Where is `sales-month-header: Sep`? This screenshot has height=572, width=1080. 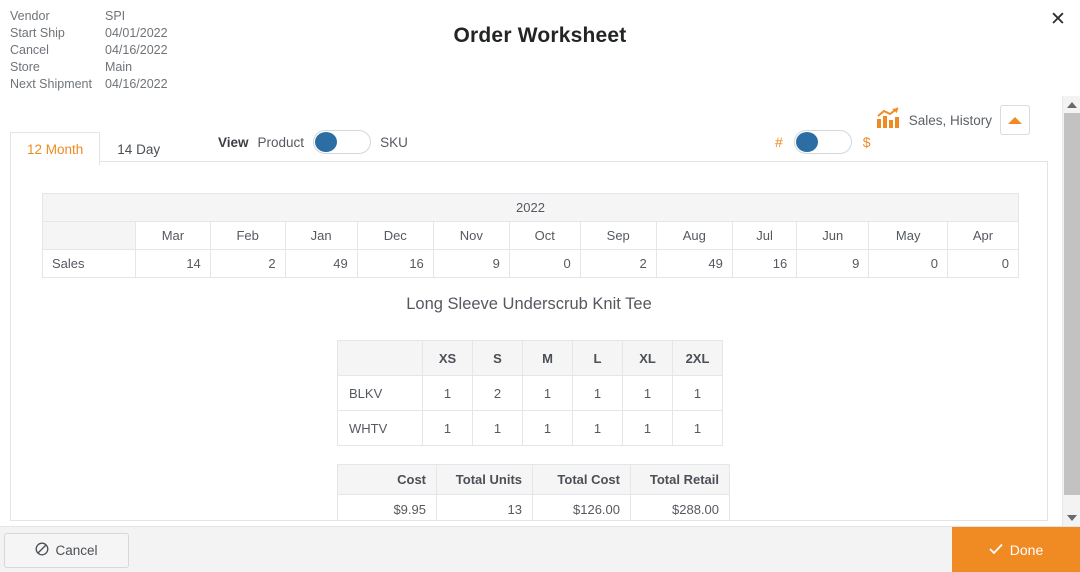
sales-month-header: Sep is located at coordinates (618, 235).